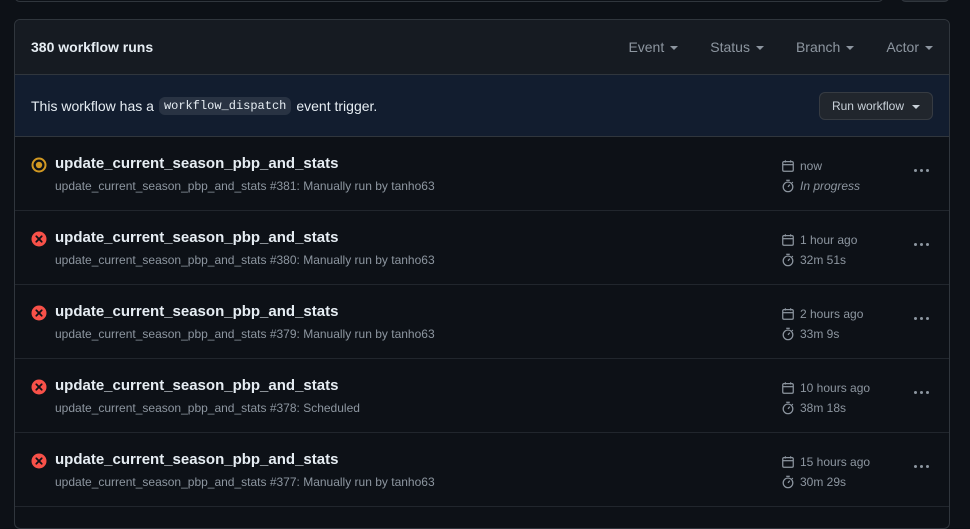 This screenshot has height=529, width=970. I want to click on run-time-text: 10 hours ago, so click(835, 388).